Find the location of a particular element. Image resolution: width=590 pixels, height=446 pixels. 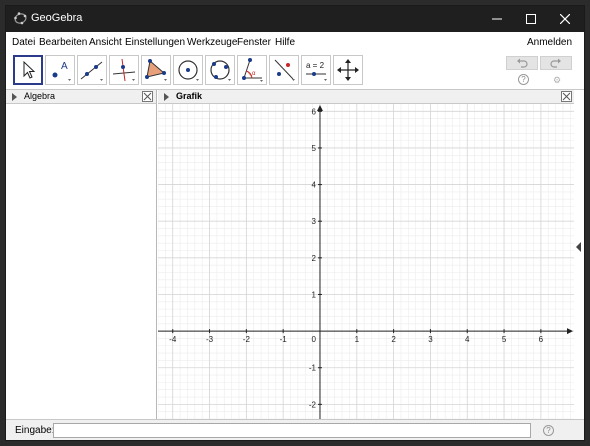

x-axis-arrow is located at coordinates (570, 331).